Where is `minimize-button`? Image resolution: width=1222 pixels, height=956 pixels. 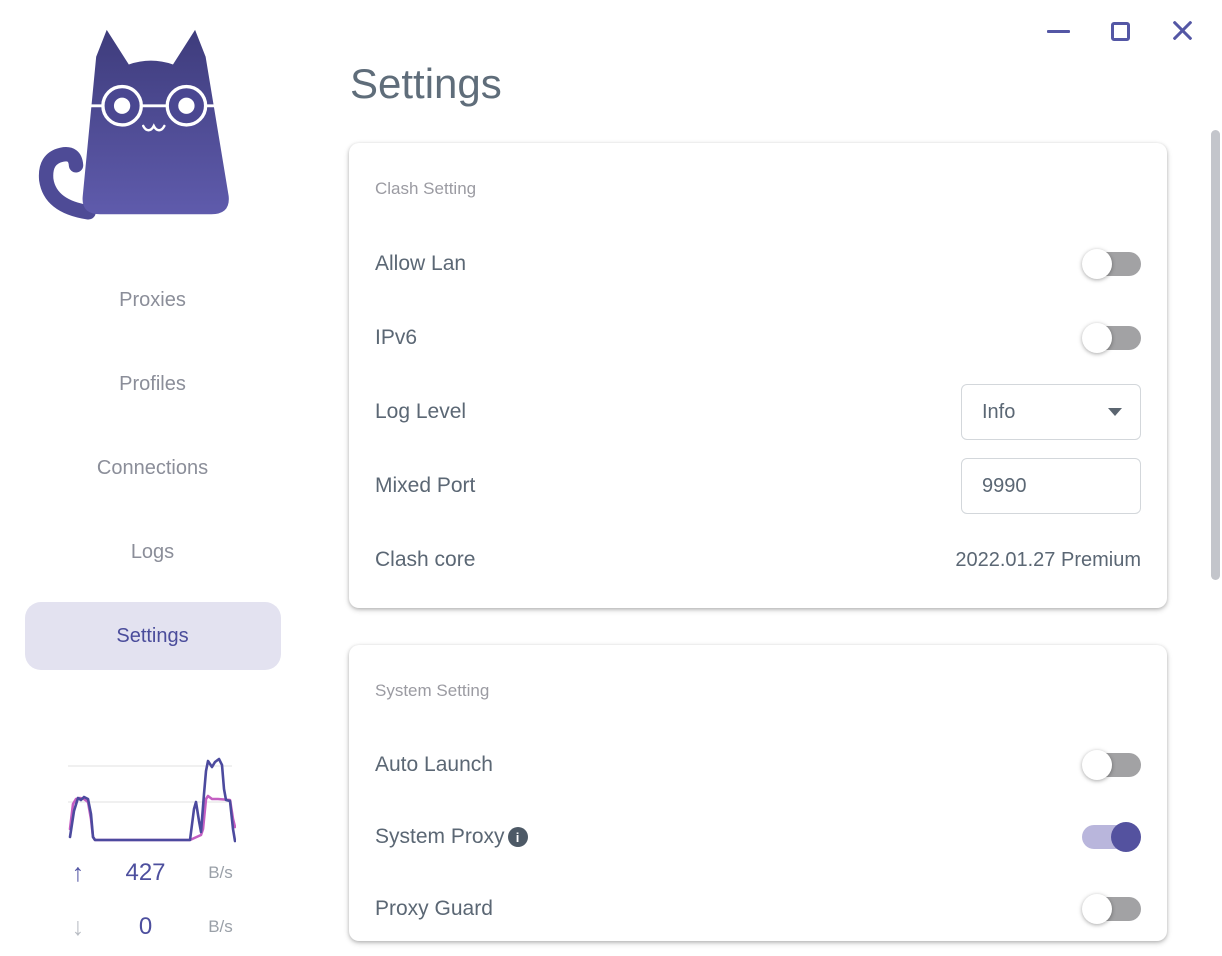
minimize-button is located at coordinates (1058, 31).